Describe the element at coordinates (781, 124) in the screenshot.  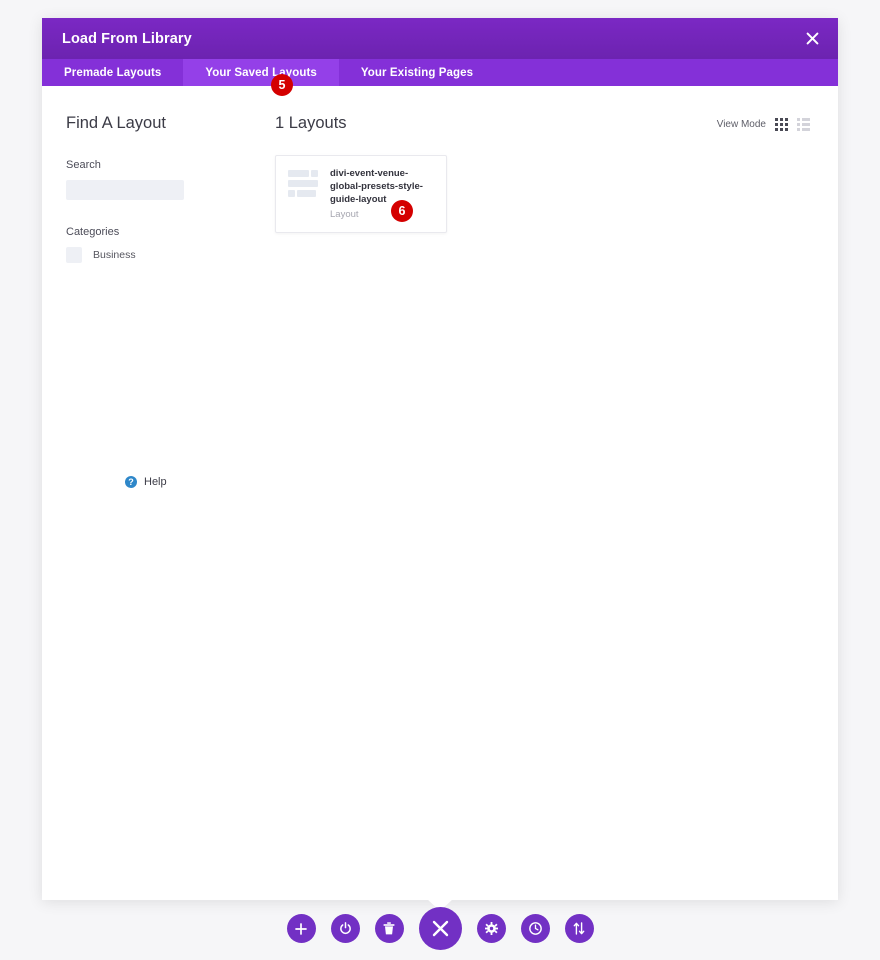
I see `grid-view-icon` at that location.